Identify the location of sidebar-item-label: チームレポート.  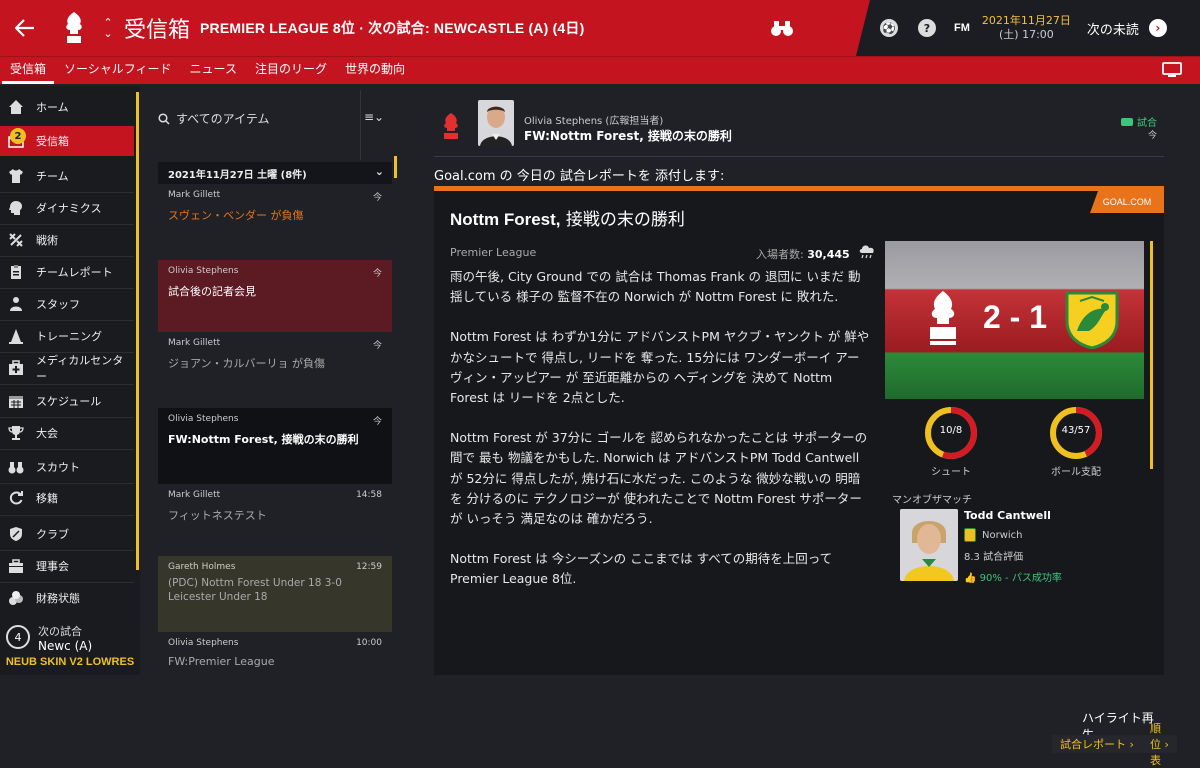
(74, 272).